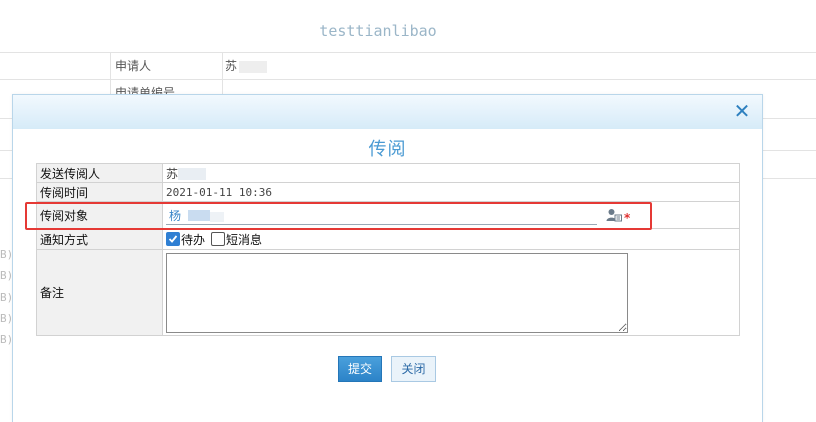 This screenshot has height=422, width=816. I want to click on bg-applicant-text: 苏, so click(231, 66).